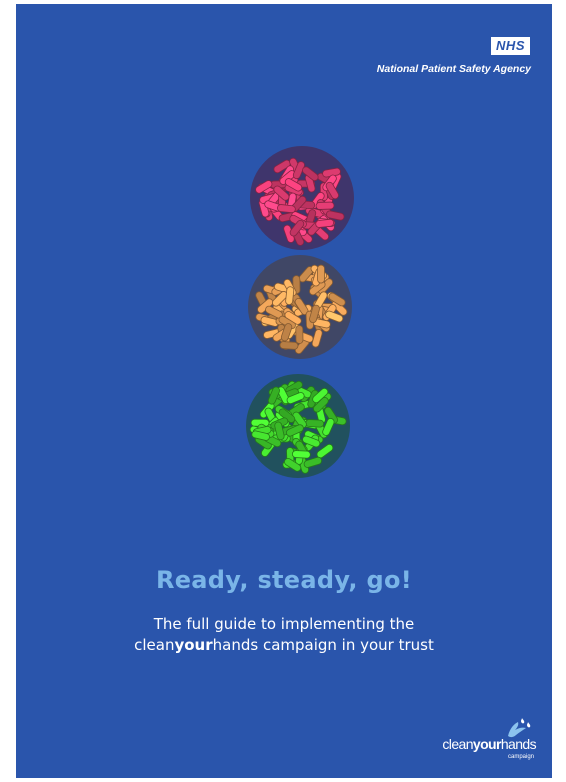  What do you see at coordinates (284, 580) in the screenshot?
I see `cover-headline: Ready, steady, go!` at bounding box center [284, 580].